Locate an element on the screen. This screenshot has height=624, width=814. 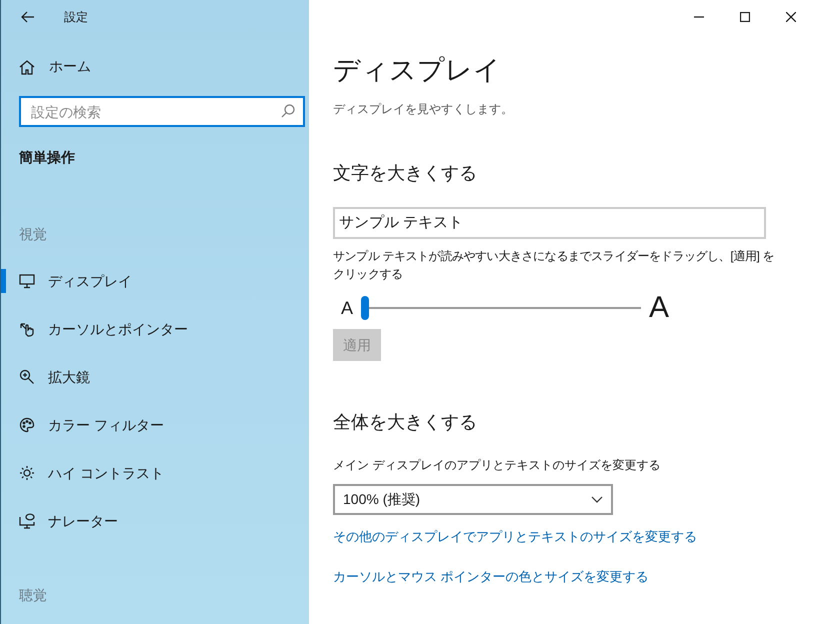
section-heading: 聴覚 is located at coordinates (33, 595).